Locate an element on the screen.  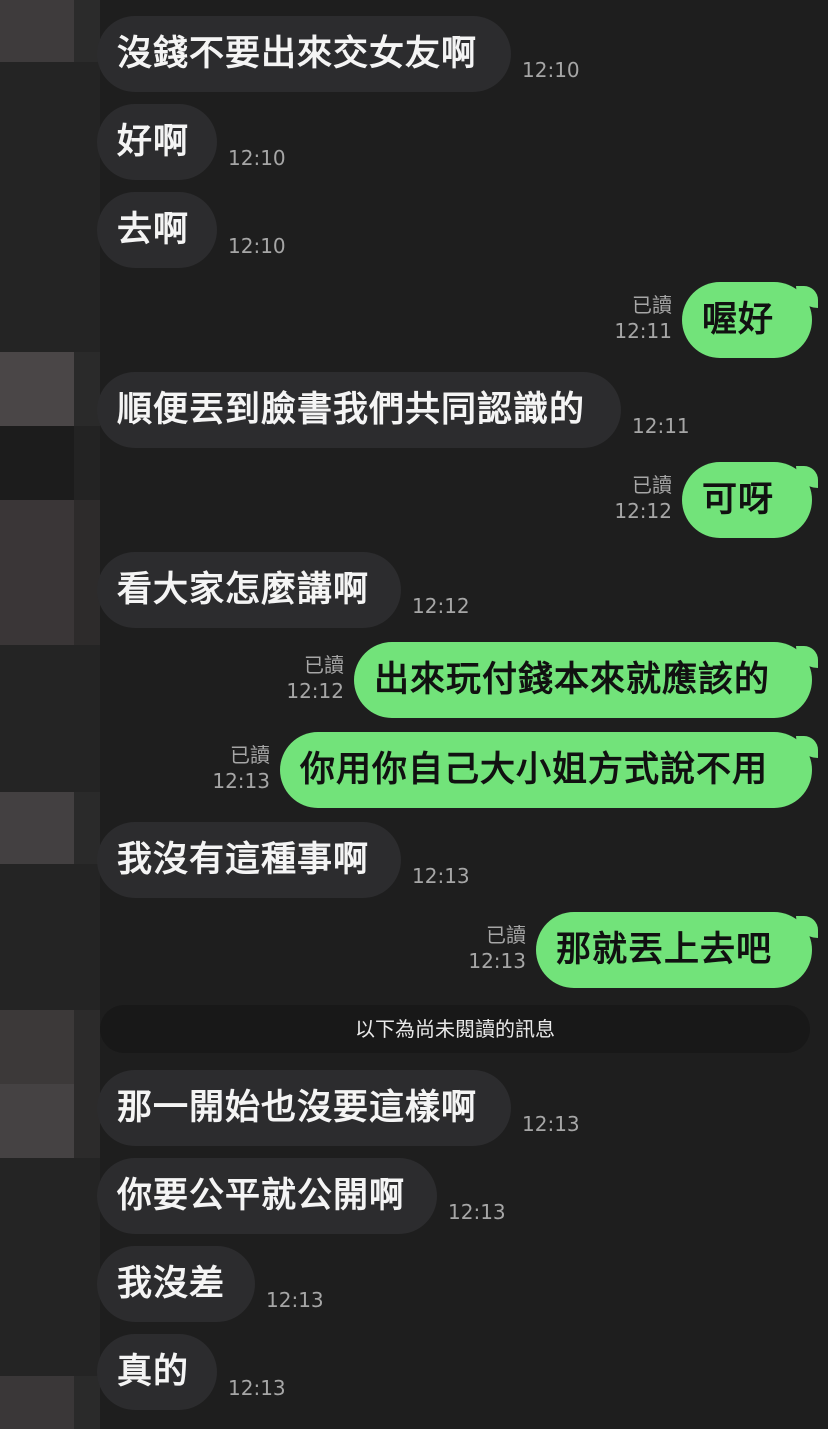
incoming-message: 你要公平就公開啊 12:13 is located at coordinates (414, 1198).